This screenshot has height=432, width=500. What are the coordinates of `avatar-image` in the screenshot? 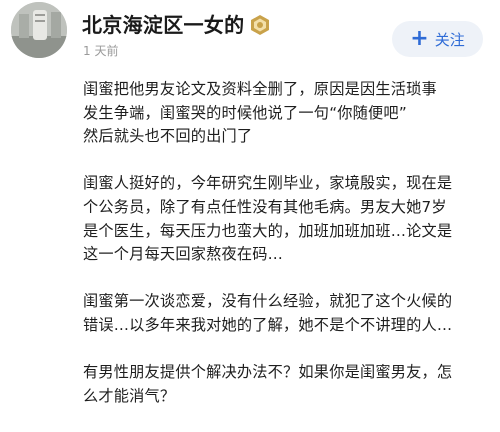 It's located at (39, 30).